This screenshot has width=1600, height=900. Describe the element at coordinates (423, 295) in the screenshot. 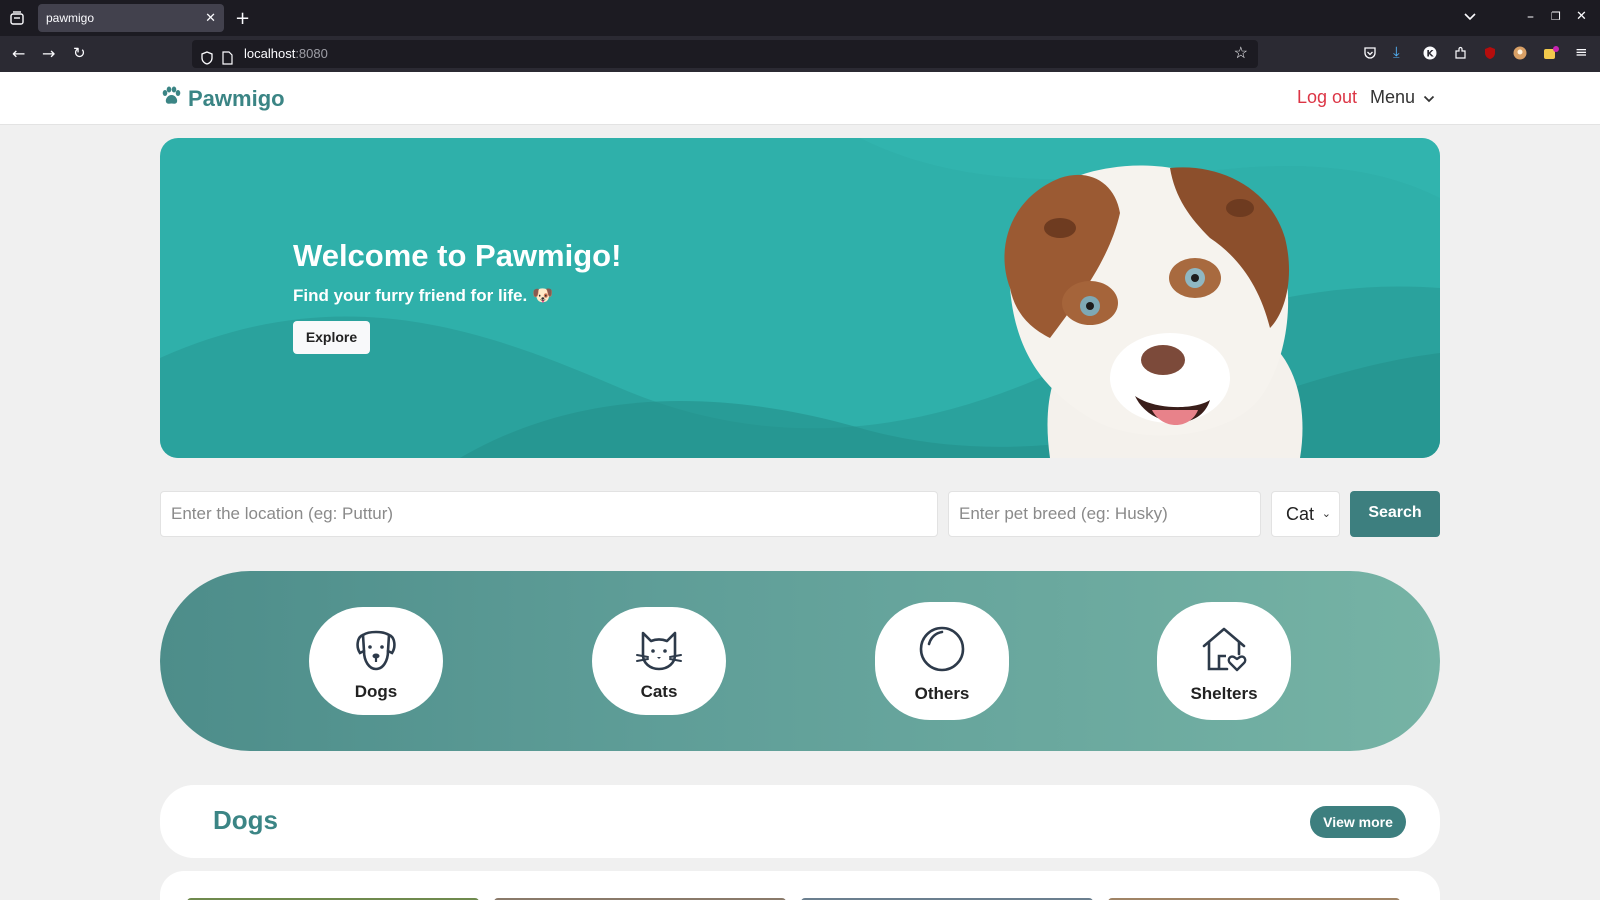

I see `hero-subtitle: Find your furry friend for life. 🐶` at that location.